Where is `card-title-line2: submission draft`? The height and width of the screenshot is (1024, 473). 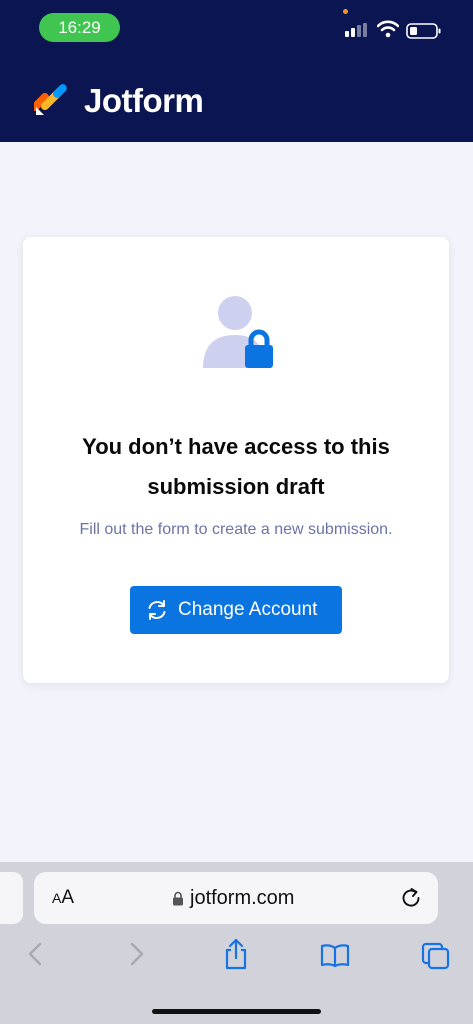 card-title-line2: submission draft is located at coordinates (236, 486).